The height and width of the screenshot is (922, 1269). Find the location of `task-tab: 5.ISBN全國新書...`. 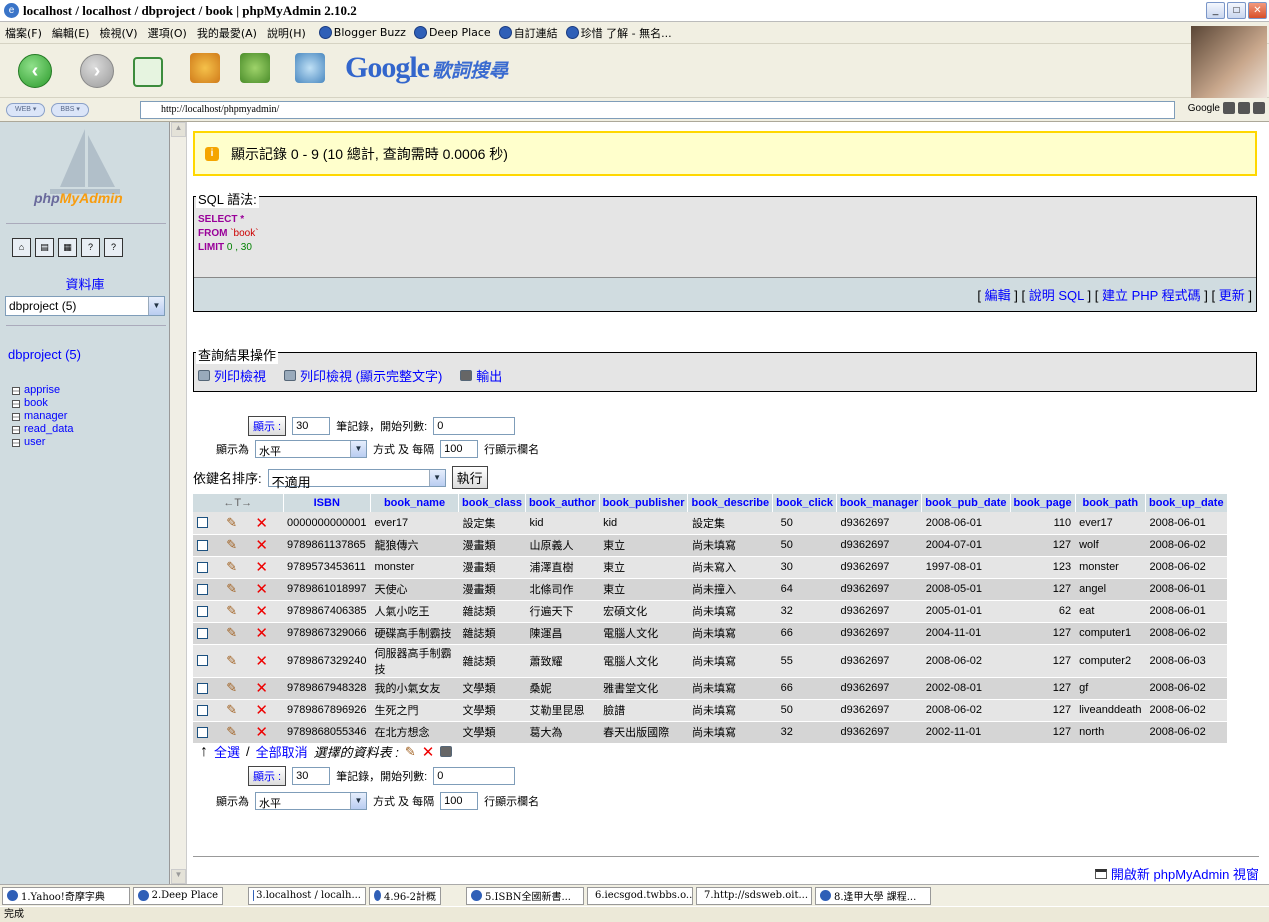

task-tab: 5.ISBN全國新書... is located at coordinates (525, 895).